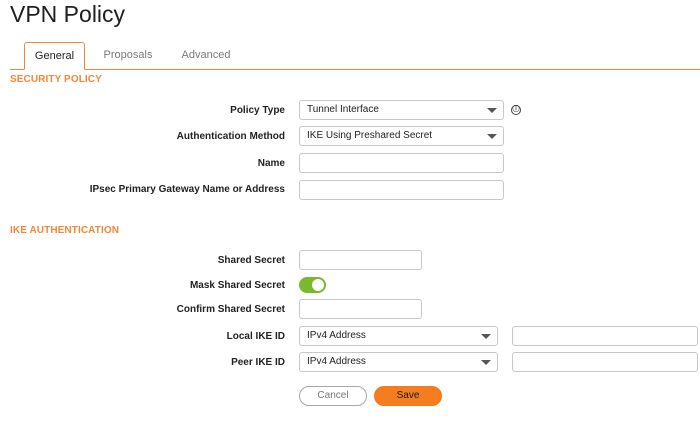 The height and width of the screenshot is (436, 700). Describe the element at coordinates (333, 396) in the screenshot. I see `cancel-button: Cancel` at that location.